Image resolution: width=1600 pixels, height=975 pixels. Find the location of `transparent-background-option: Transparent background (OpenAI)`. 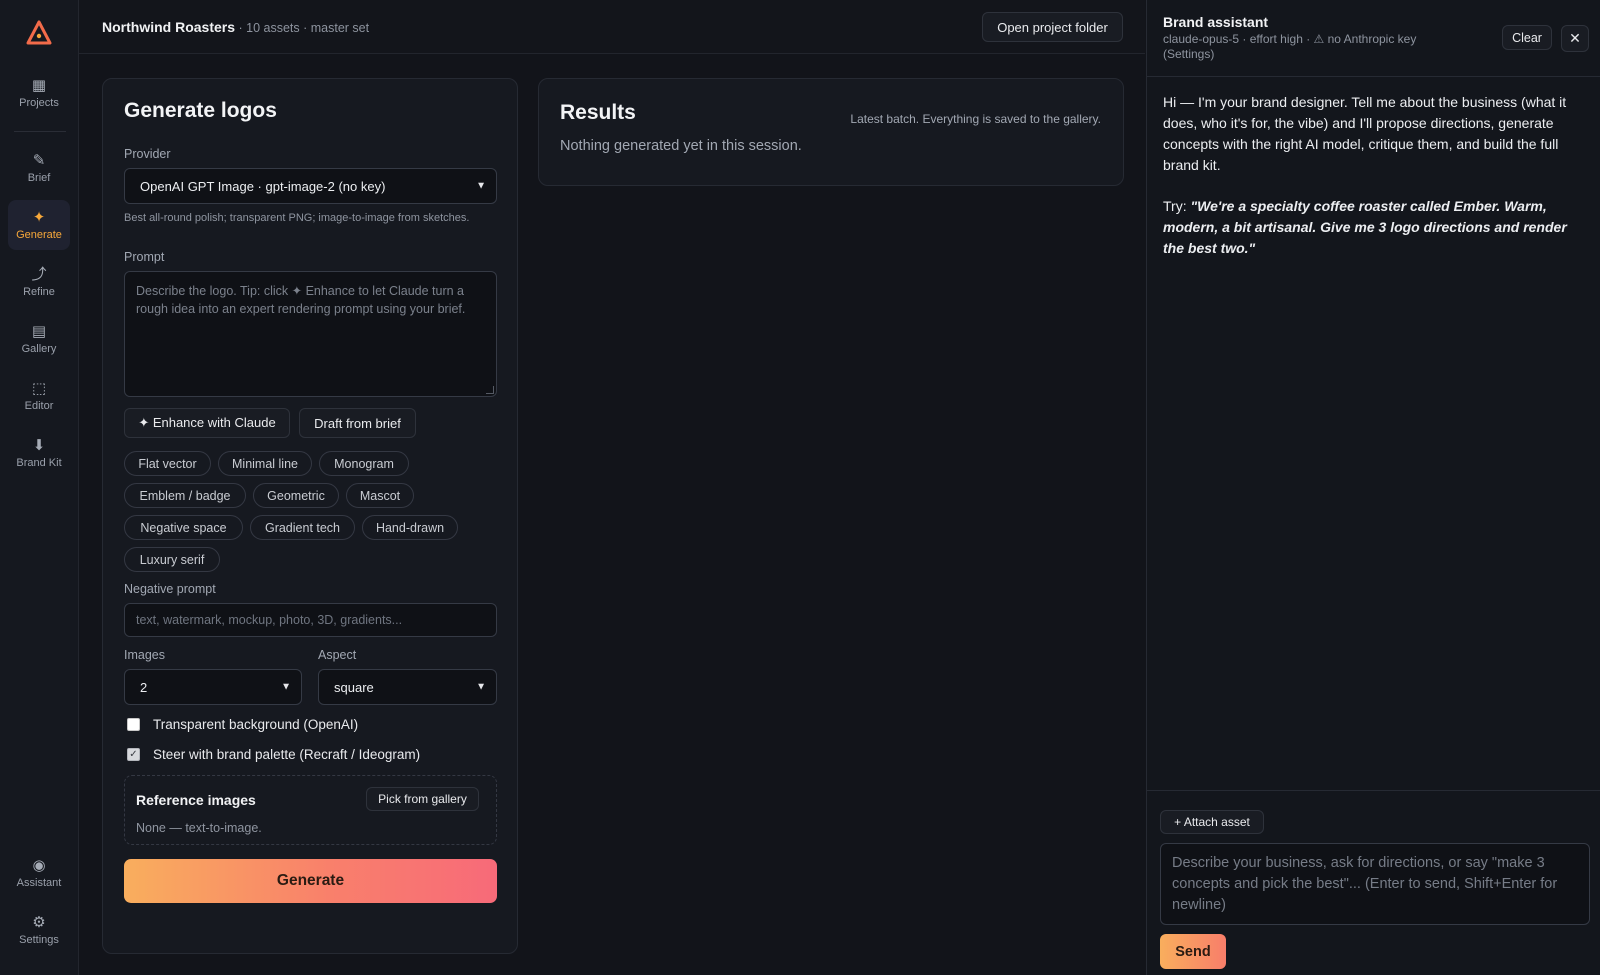

transparent-background-option: Transparent background (OpenAI) is located at coordinates (242, 724).